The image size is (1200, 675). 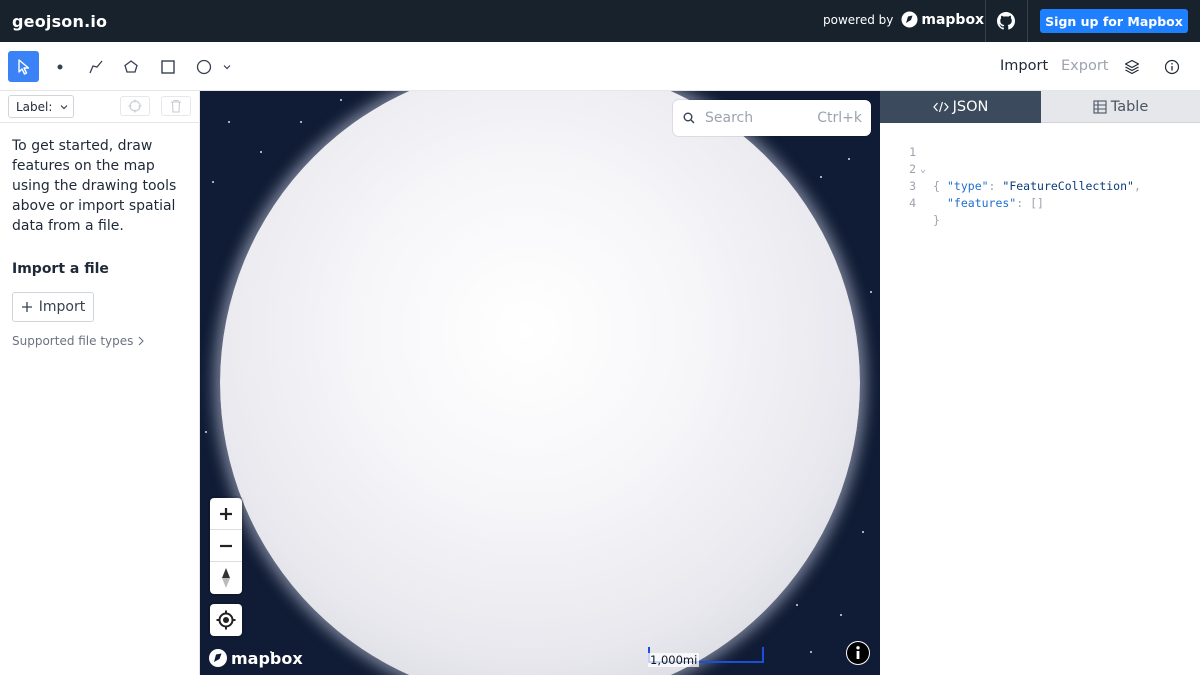 I want to click on polygon-icon, so click(x=130, y=66).